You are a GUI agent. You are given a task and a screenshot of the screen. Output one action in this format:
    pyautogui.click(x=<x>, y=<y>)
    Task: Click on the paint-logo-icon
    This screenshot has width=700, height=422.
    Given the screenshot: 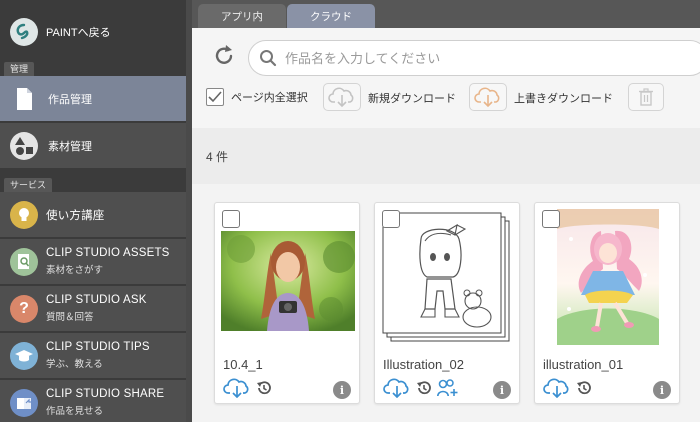 What is the action you would take?
    pyautogui.click(x=24, y=32)
    